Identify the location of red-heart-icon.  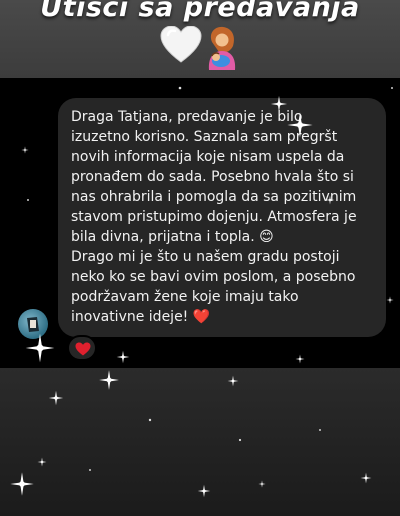
(83, 349).